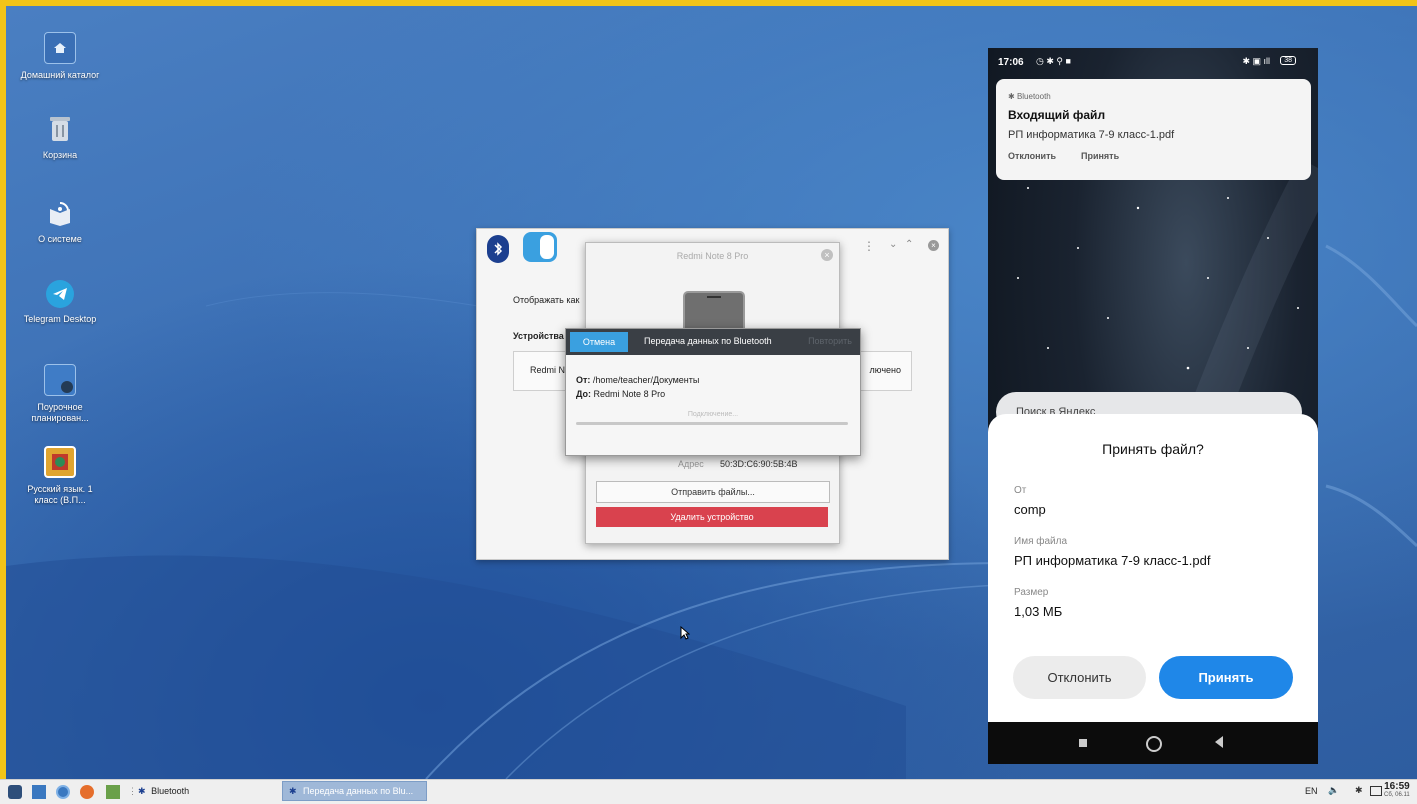 This screenshot has width=1417, height=804. Describe the element at coordinates (1311, 791) in the screenshot. I see `keyboard-layout: EN` at that location.